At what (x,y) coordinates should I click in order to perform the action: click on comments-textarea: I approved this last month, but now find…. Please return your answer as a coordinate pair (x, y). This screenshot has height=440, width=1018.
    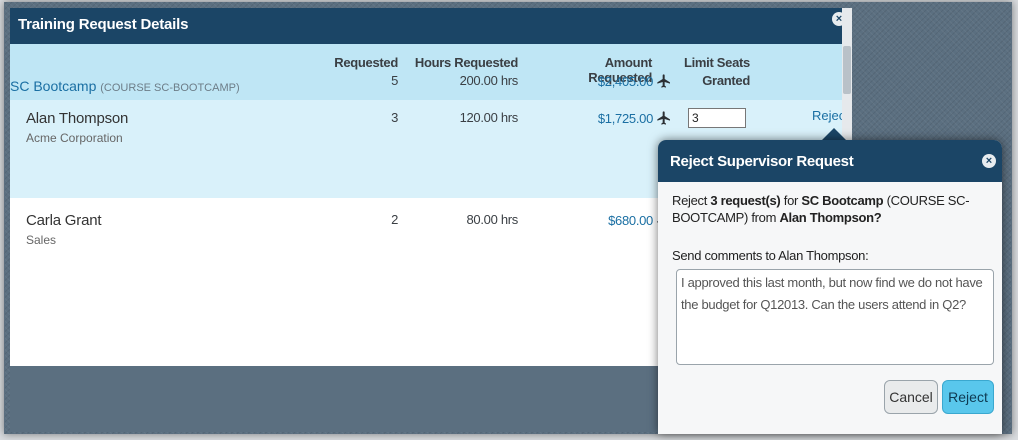
    Looking at the image, I should click on (835, 317).